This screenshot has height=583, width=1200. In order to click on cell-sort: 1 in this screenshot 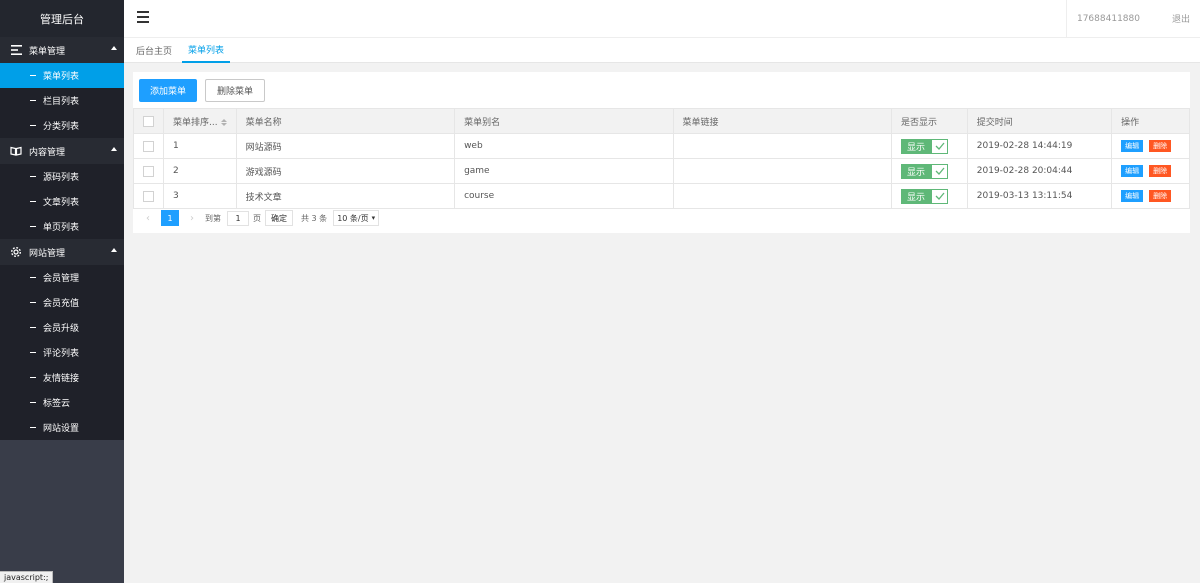, I will do `click(200, 146)`.